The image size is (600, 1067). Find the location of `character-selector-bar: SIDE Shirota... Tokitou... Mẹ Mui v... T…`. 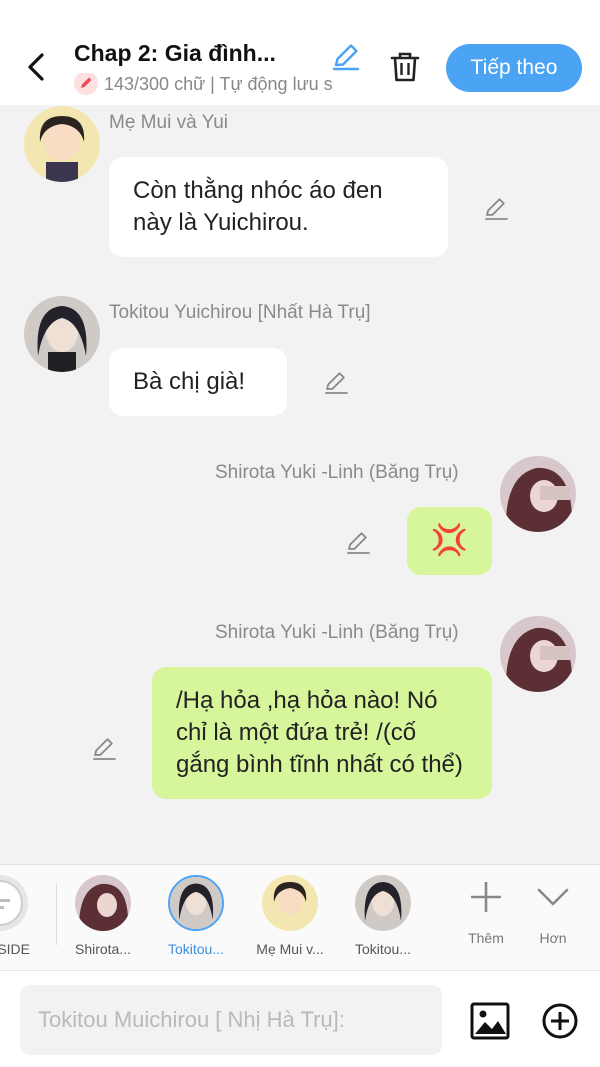

character-selector-bar: SIDE Shirota... Tokitou... Mẹ Mui v... T… is located at coordinates (300, 917).